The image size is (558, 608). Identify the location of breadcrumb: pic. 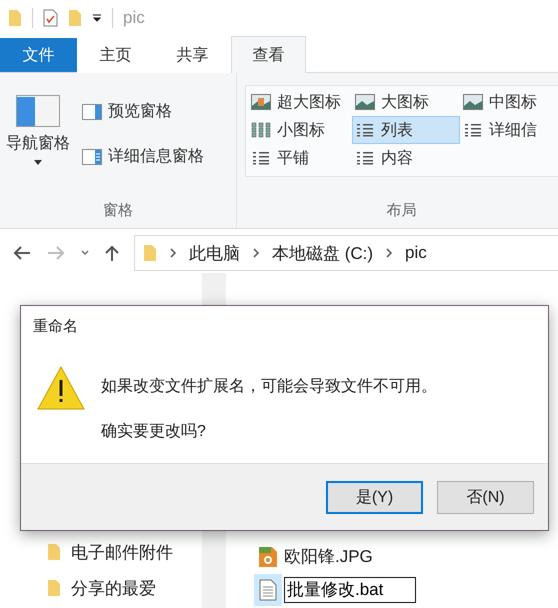
(416, 253).